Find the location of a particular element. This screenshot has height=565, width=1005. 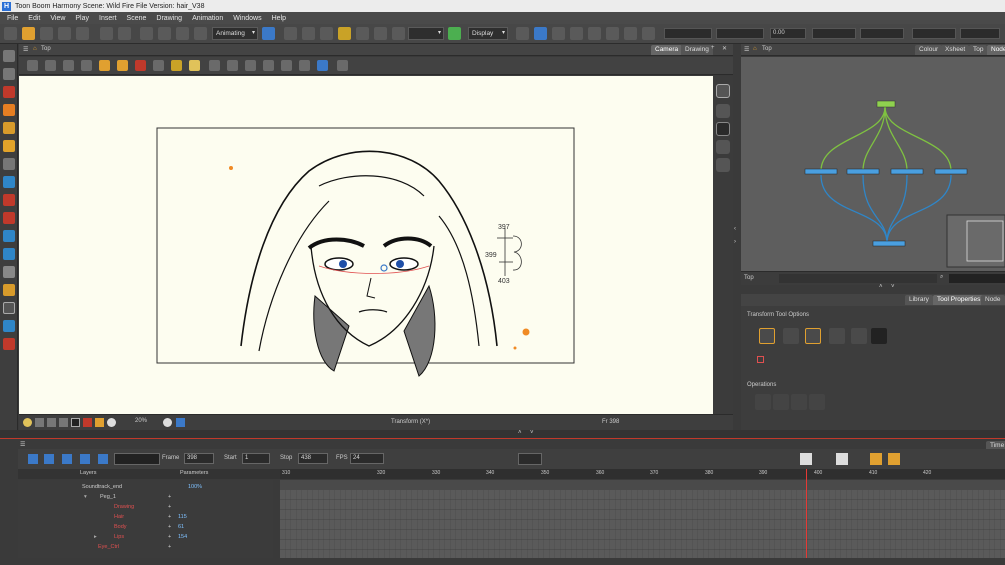

display-dropdown: Display ▾ is located at coordinates (488, 33).